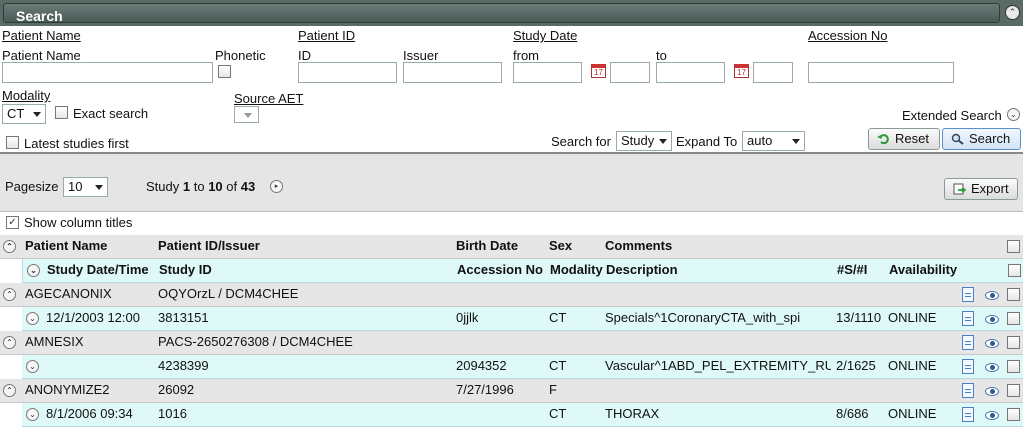 This screenshot has width=1023, height=427. I want to click on time-to-input, so click(773, 72).